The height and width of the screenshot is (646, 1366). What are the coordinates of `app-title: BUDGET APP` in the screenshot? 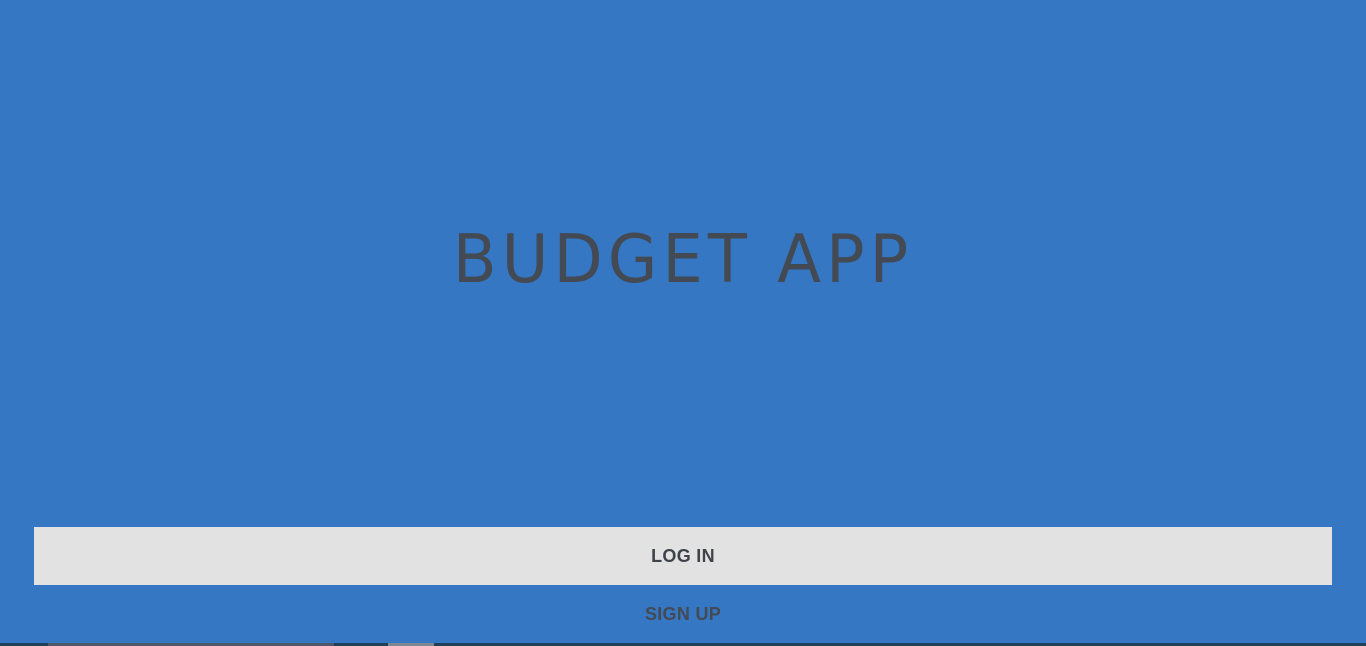 It's located at (683, 260).